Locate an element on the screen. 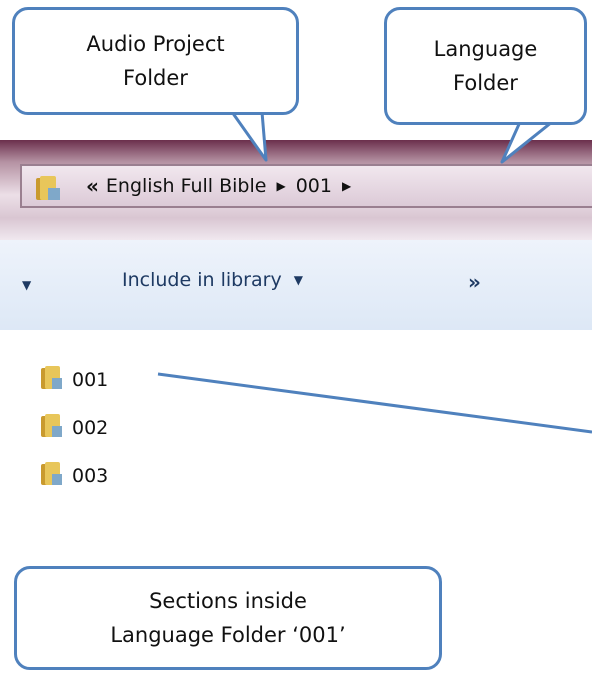 The width and height of the screenshot is (592, 674). audio-project-folder-callout: Audio Project Folder is located at coordinates (155, 61).